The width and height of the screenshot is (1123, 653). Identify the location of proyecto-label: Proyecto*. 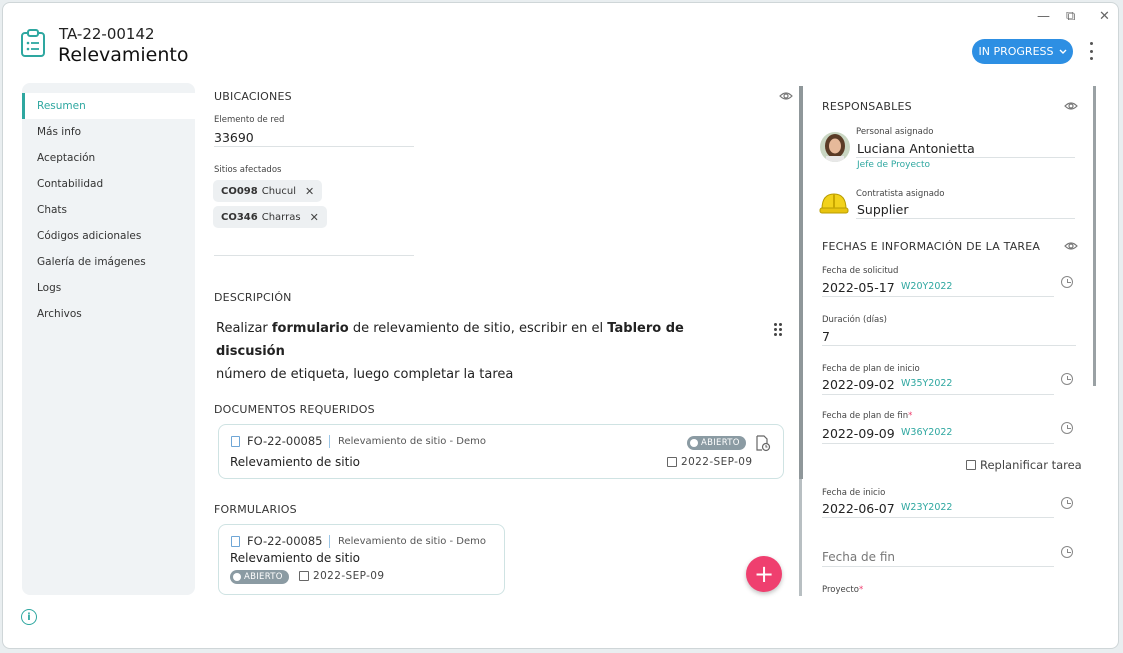
(842, 590).